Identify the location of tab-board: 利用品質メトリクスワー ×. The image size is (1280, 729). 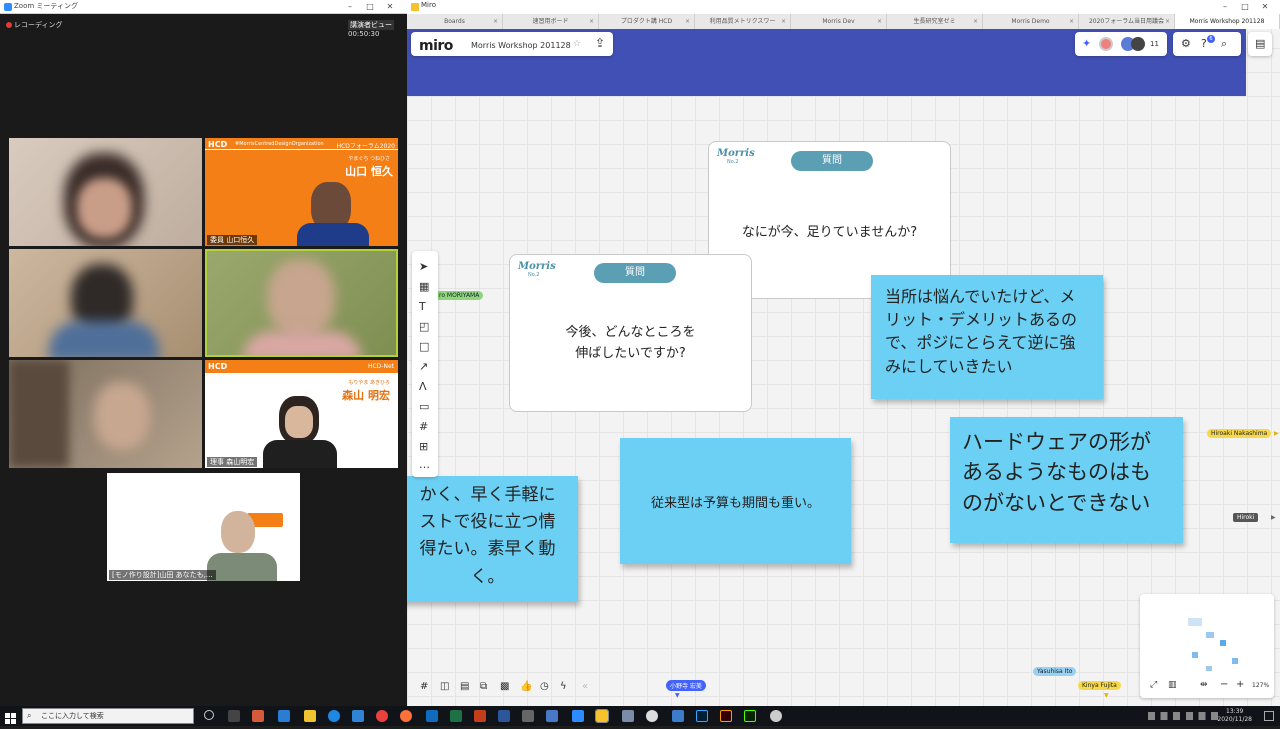
(743, 21).